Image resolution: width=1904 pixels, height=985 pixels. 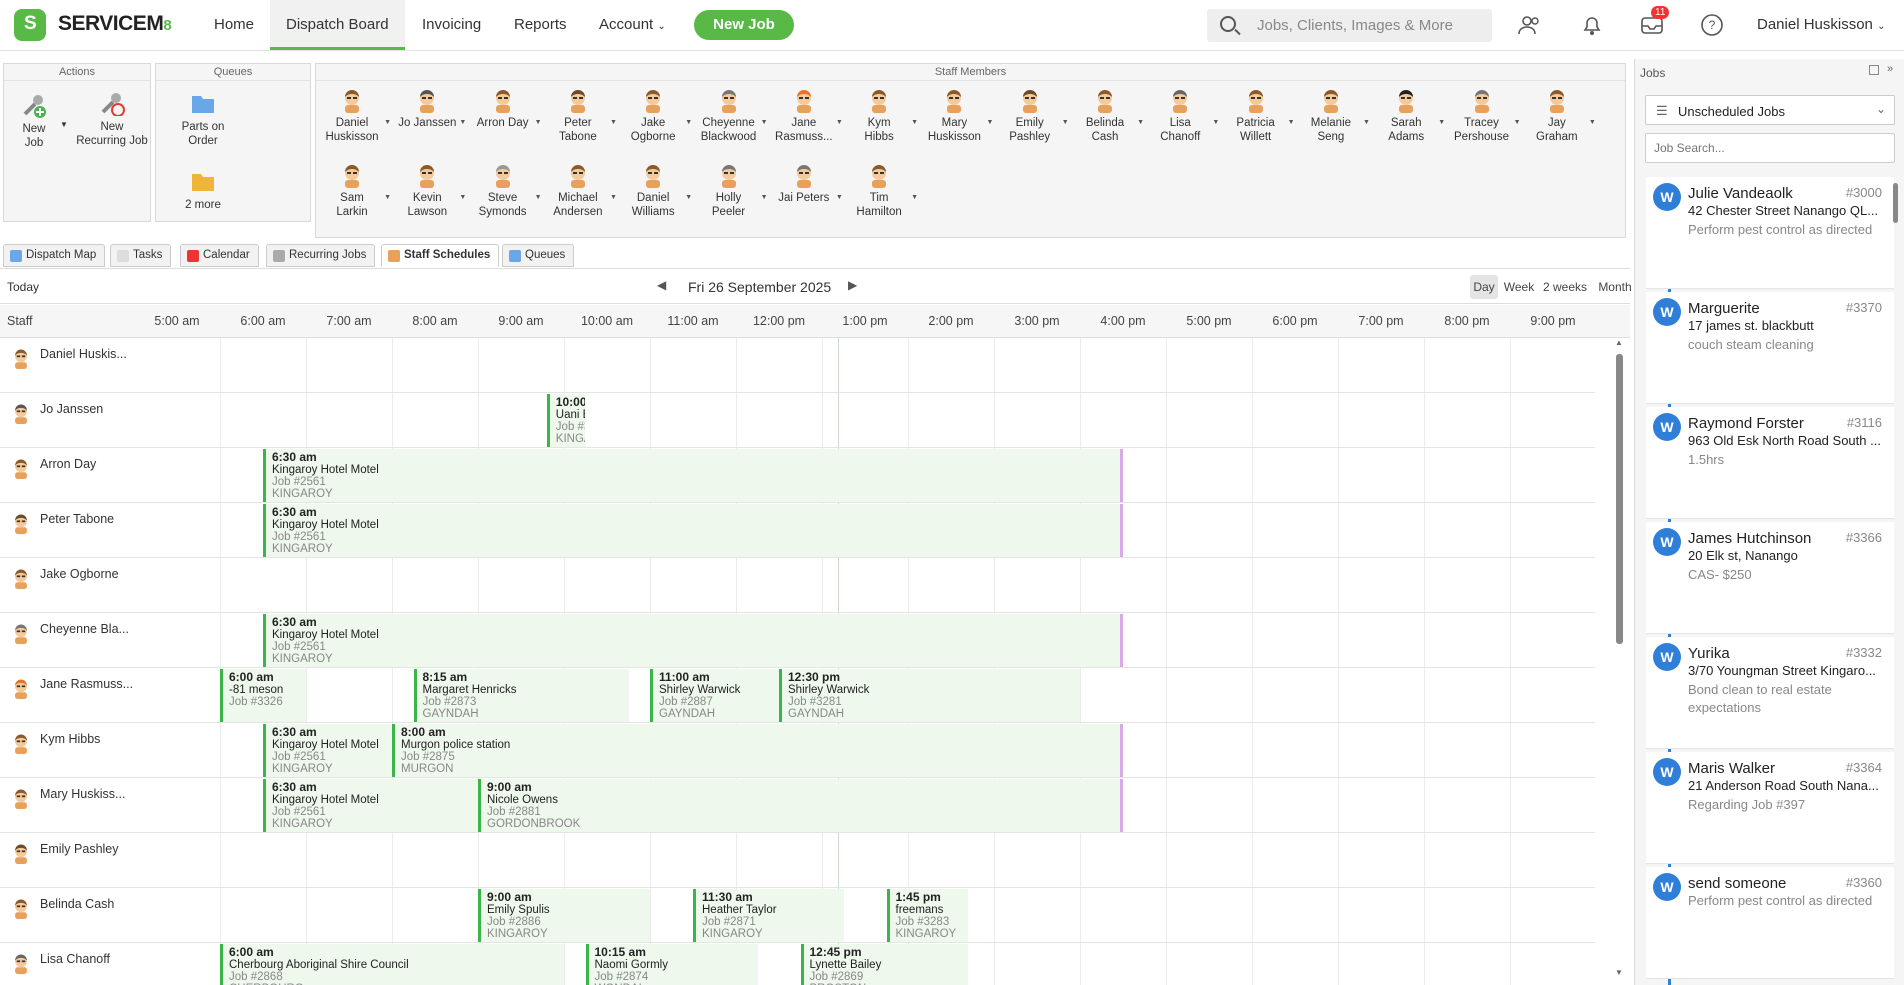 I want to click on staff-member-24: Tim Hamilton ▼, so click(x=881, y=189).